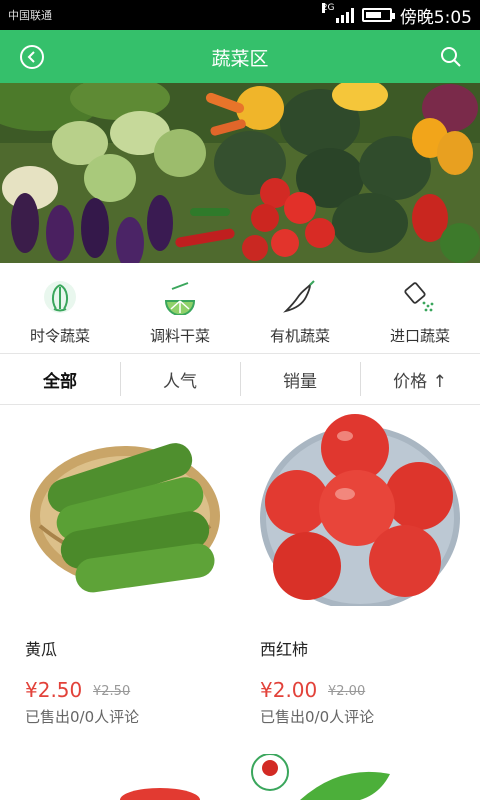 The image size is (480, 800). Describe the element at coordinates (30, 15) in the screenshot. I see `carrier-label: 中国联通` at that location.